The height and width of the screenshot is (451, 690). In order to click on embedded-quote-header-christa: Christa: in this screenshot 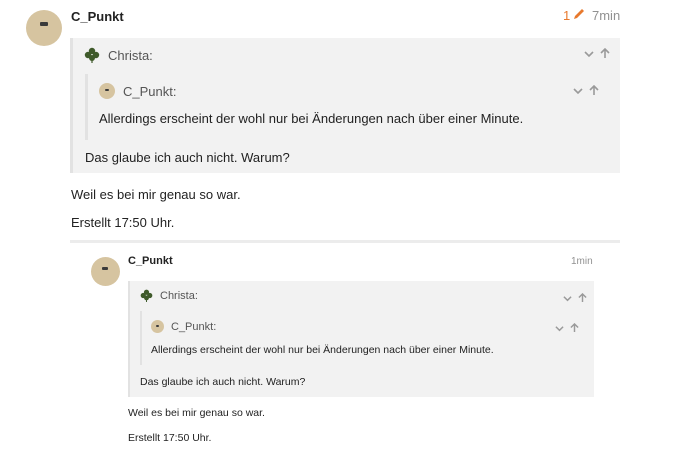, I will do `click(169, 295)`.